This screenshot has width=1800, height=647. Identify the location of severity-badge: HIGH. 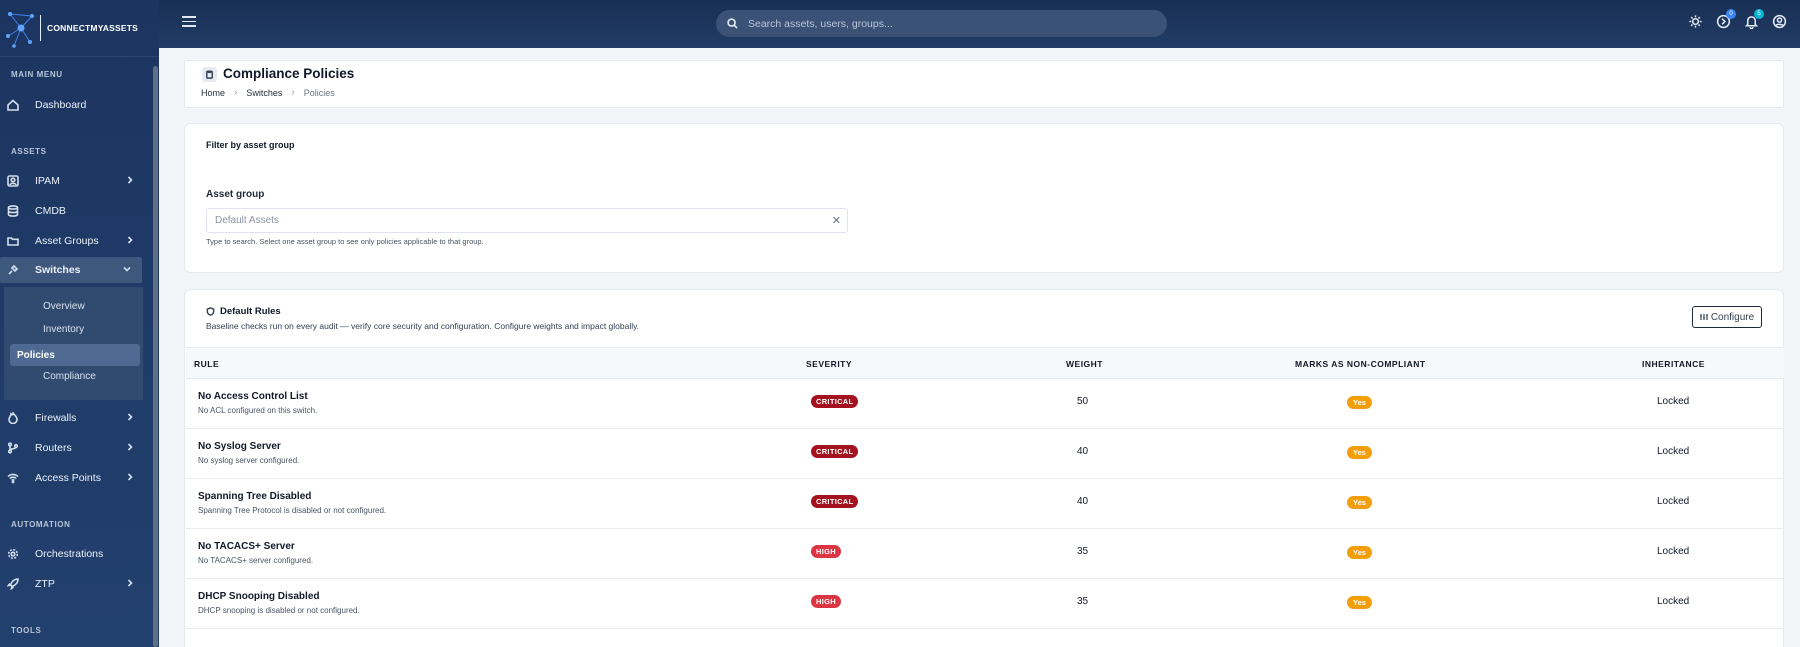
(826, 601).